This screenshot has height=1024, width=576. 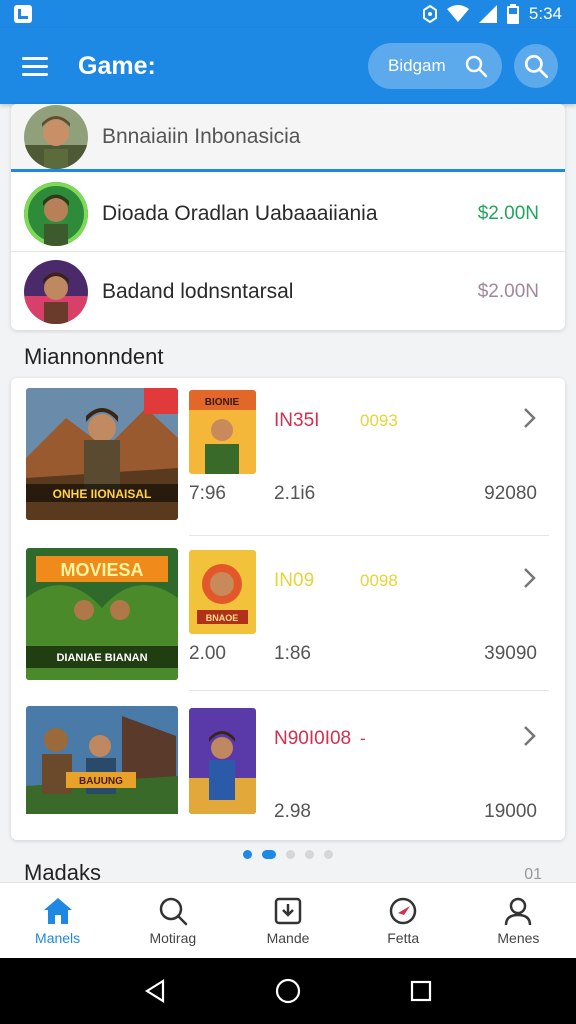 I want to click on game-code: IN09, so click(x=294, y=580).